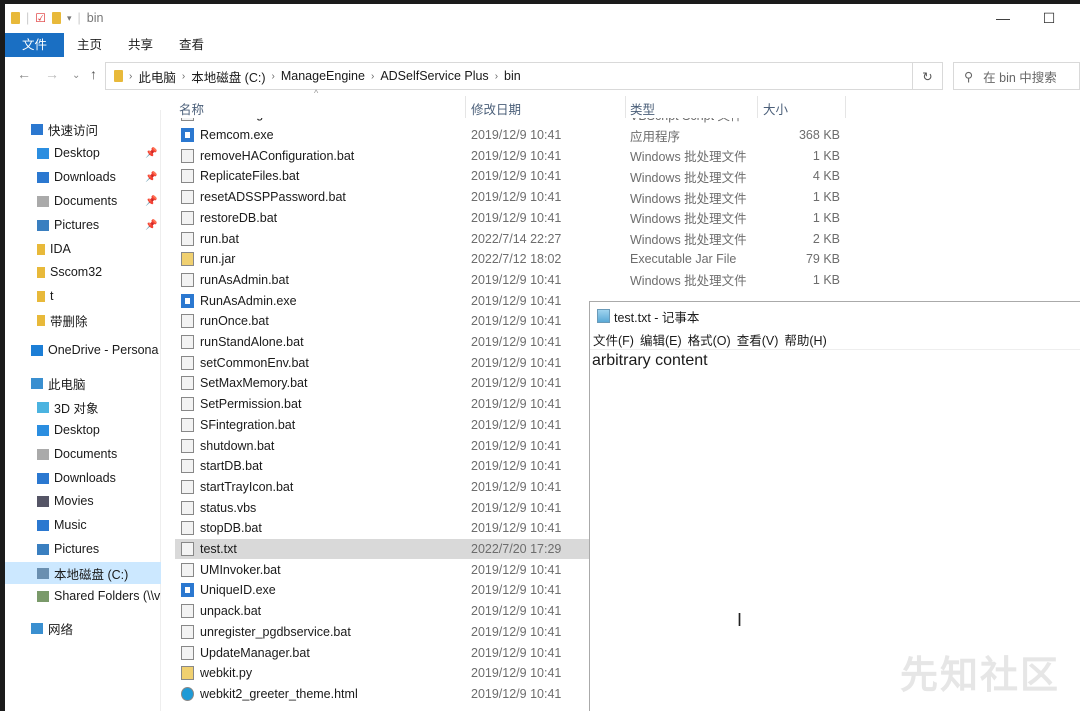 The width and height of the screenshot is (1080, 711). What do you see at coordinates (140, 45) in the screenshot?
I see `tab-share: 共享` at bounding box center [140, 45].